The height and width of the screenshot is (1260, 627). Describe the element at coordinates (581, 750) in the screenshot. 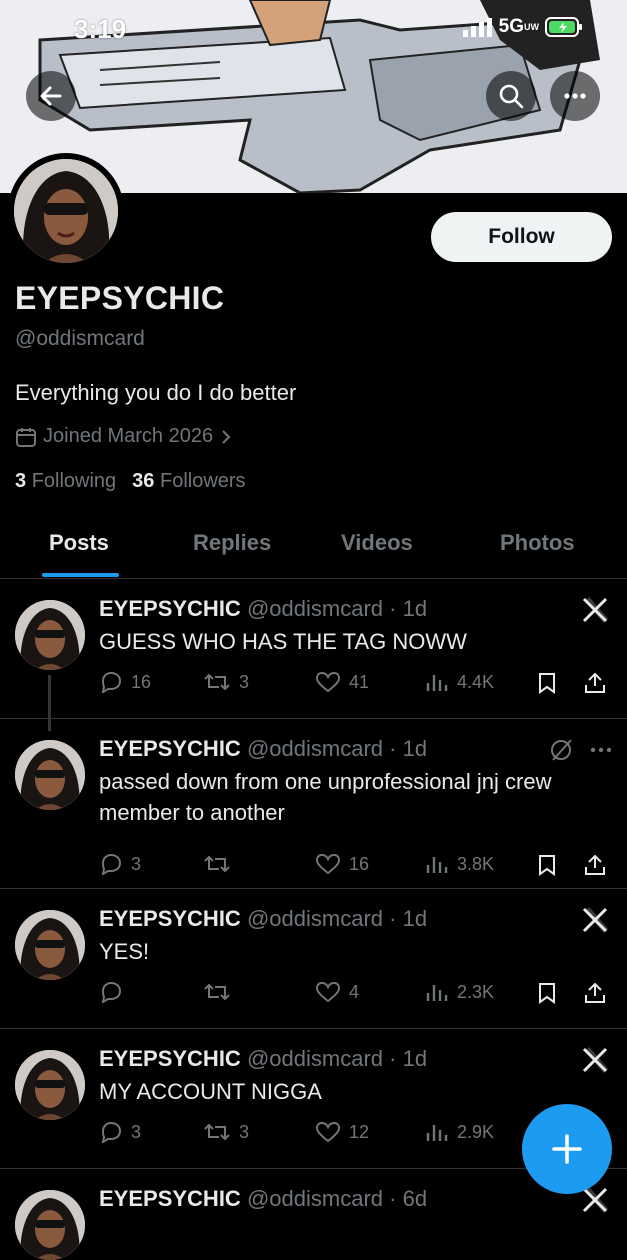

I see `grok-icon` at that location.